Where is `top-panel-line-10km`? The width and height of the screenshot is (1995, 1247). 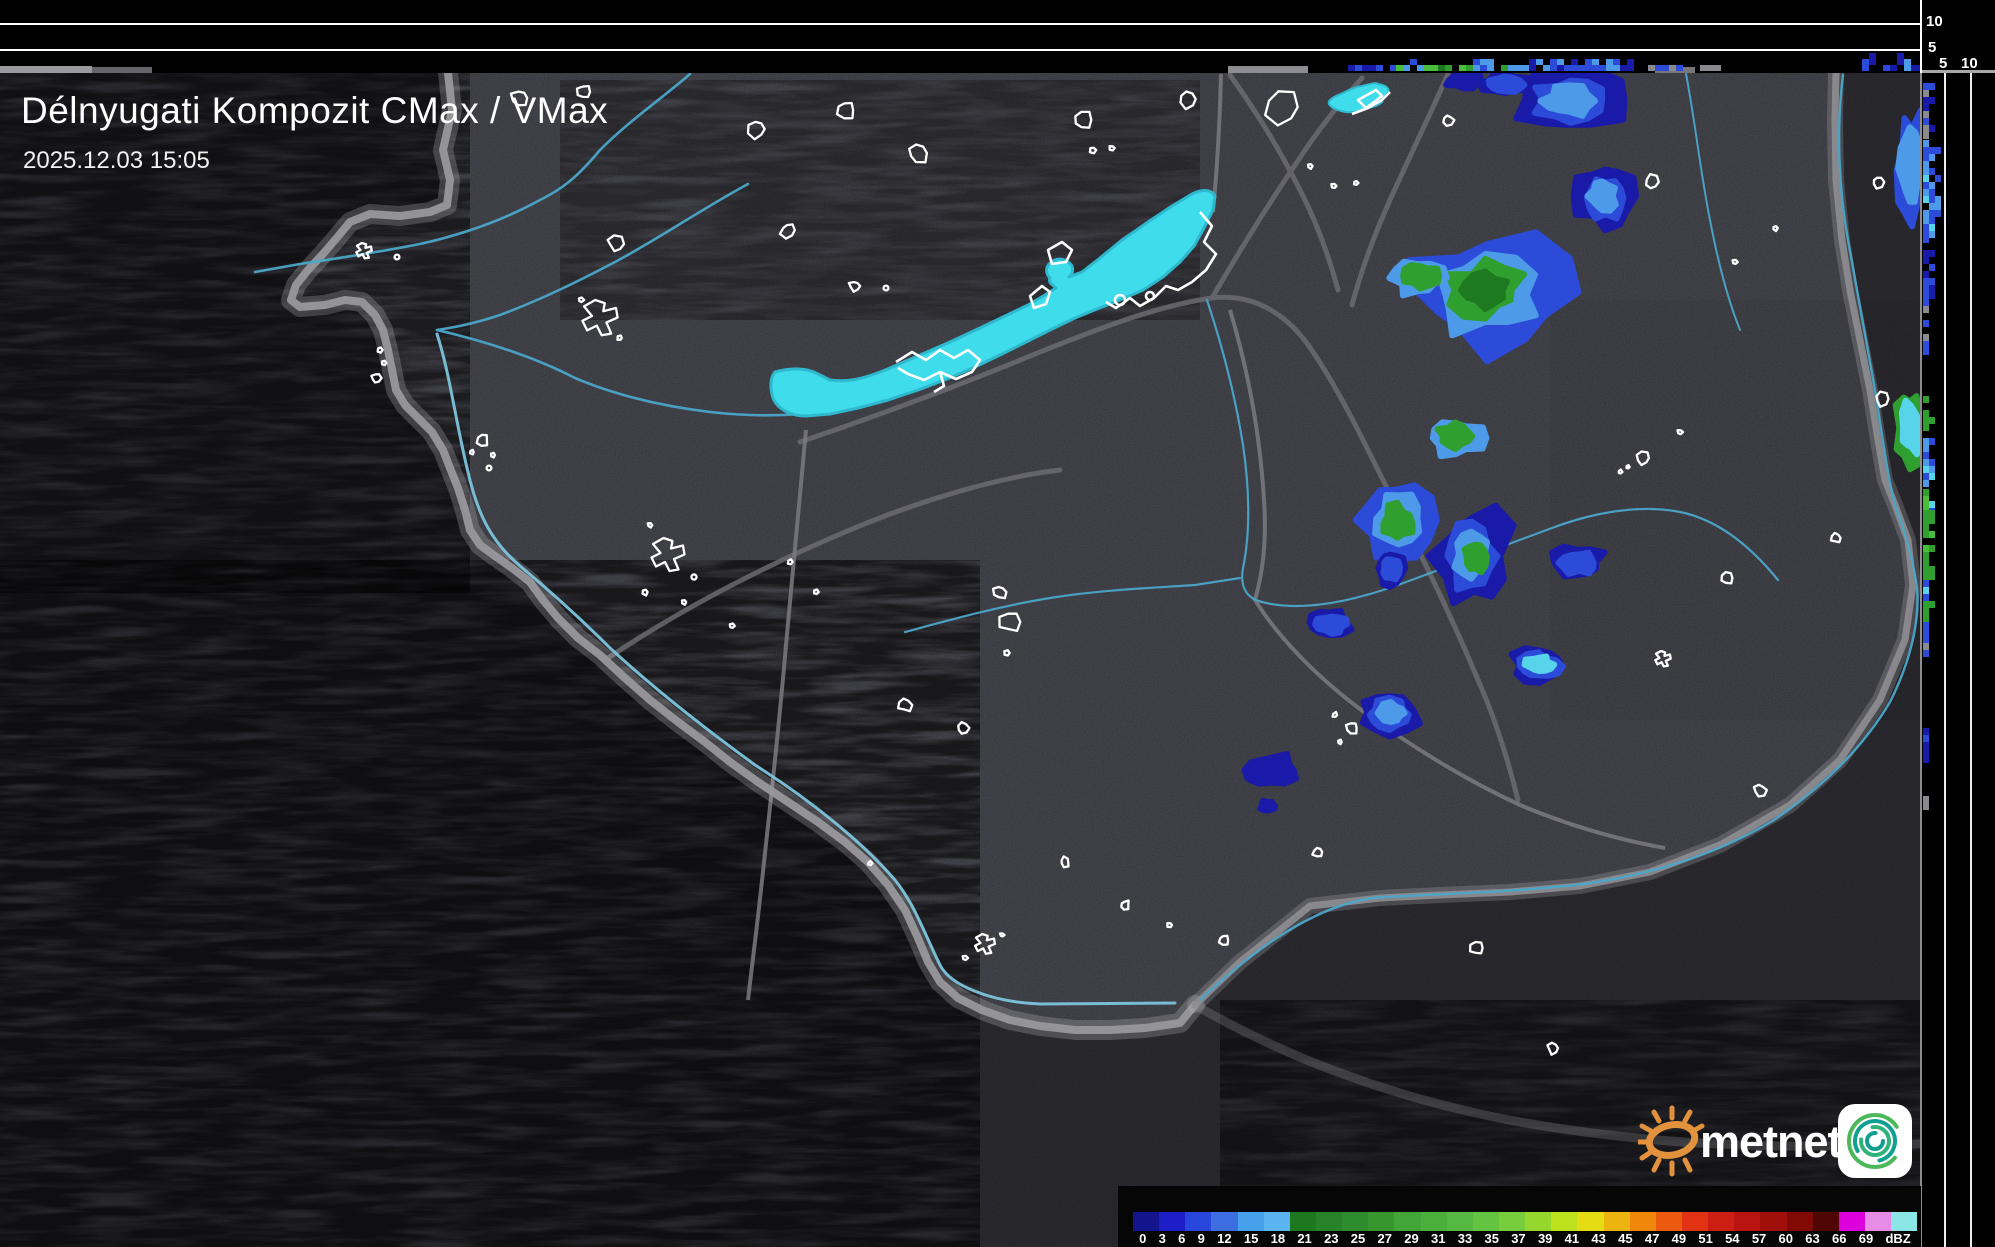 top-panel-line-10km is located at coordinates (960, 24).